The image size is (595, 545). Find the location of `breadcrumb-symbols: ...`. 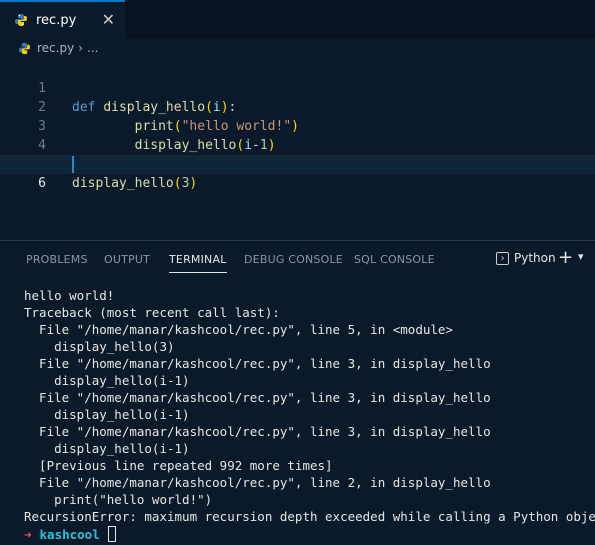

breadcrumb-symbols: ... is located at coordinates (92, 48).